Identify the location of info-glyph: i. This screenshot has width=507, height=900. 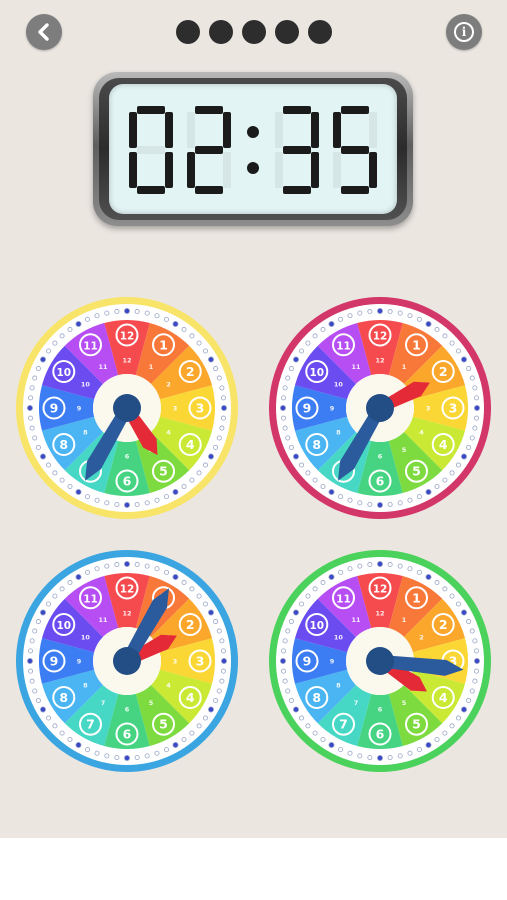
(464, 32).